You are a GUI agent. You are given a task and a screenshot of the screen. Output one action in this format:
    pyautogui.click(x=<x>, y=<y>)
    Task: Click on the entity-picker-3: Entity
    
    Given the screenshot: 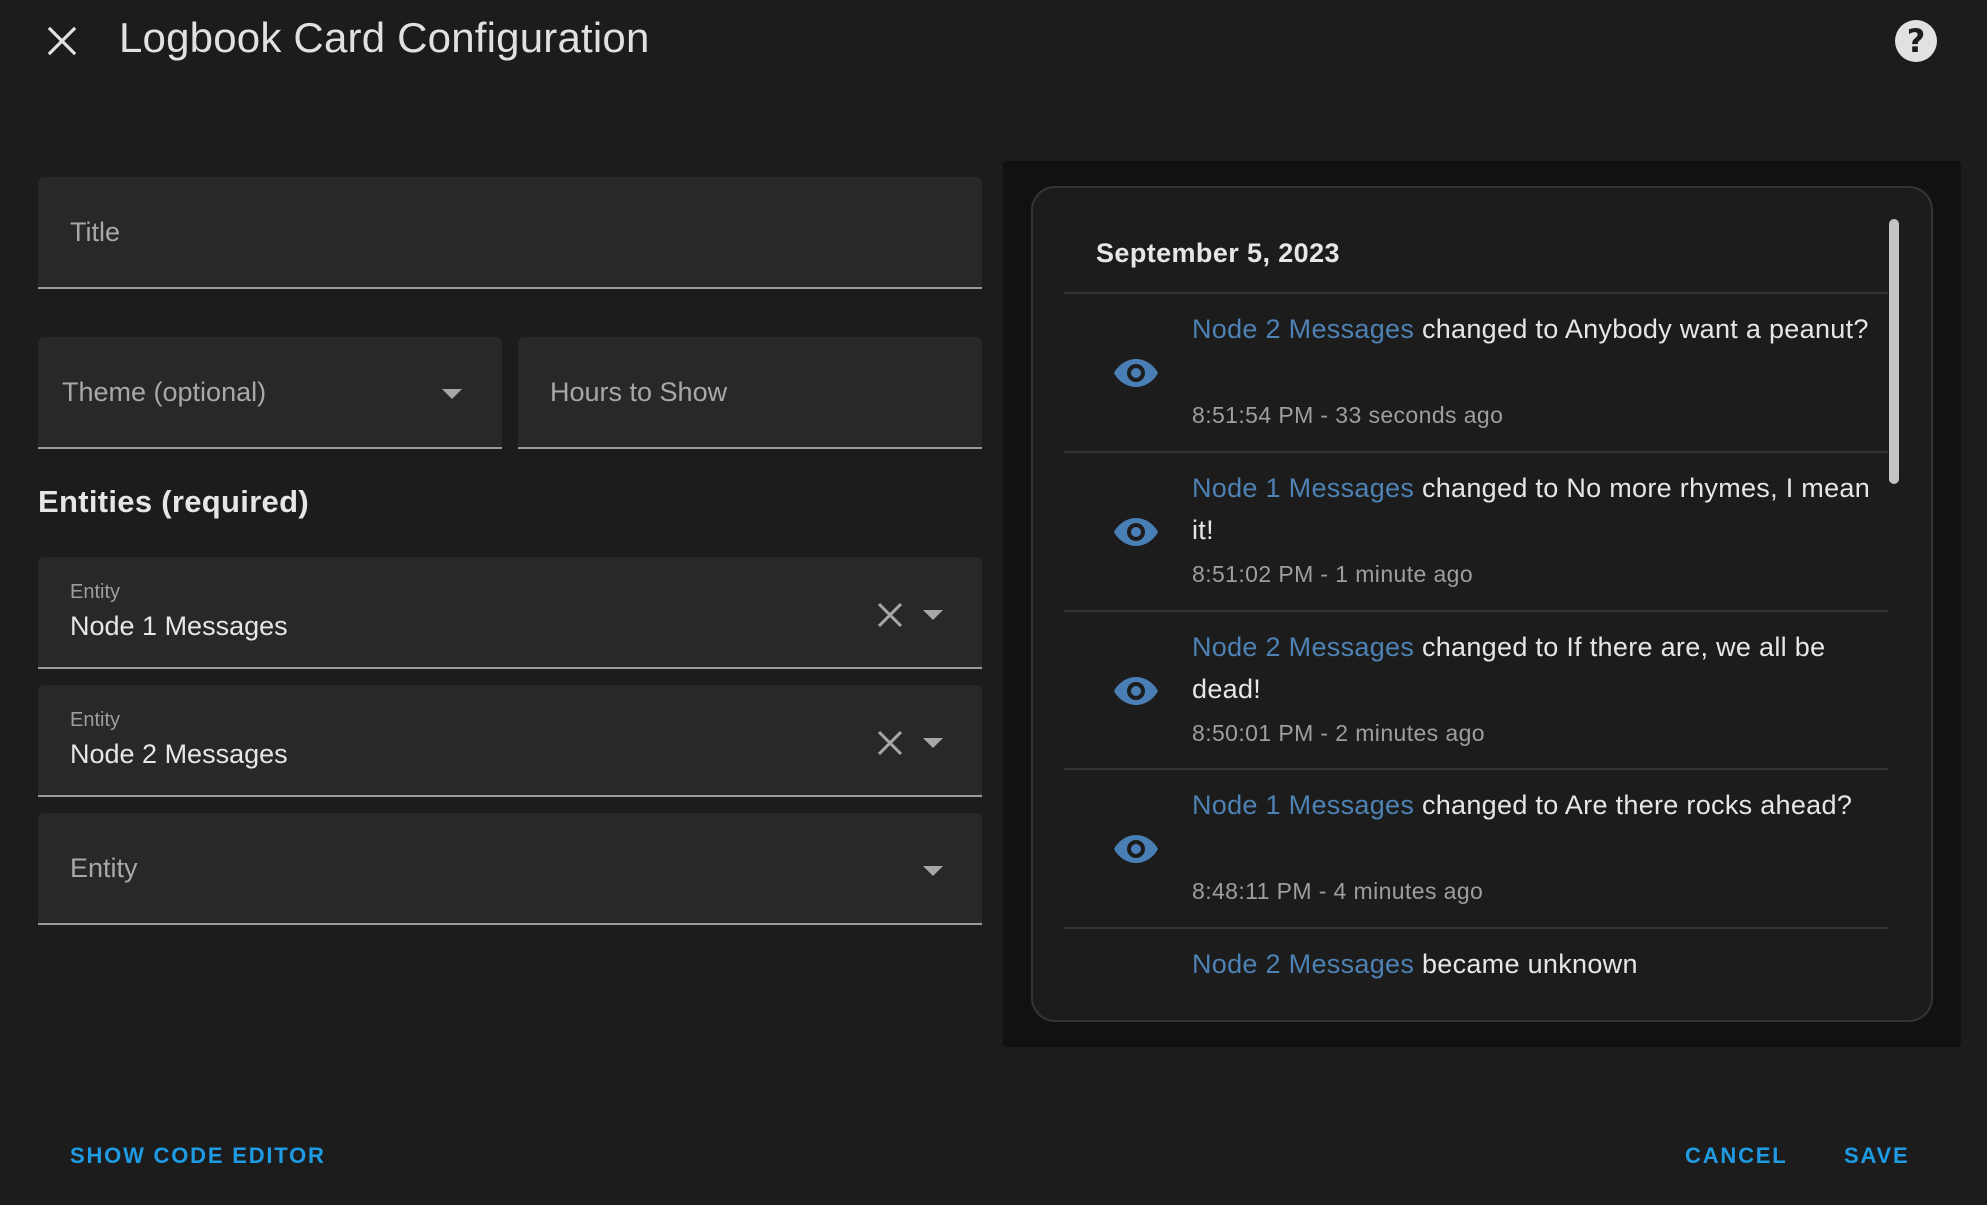 What is the action you would take?
    pyautogui.click(x=510, y=869)
    